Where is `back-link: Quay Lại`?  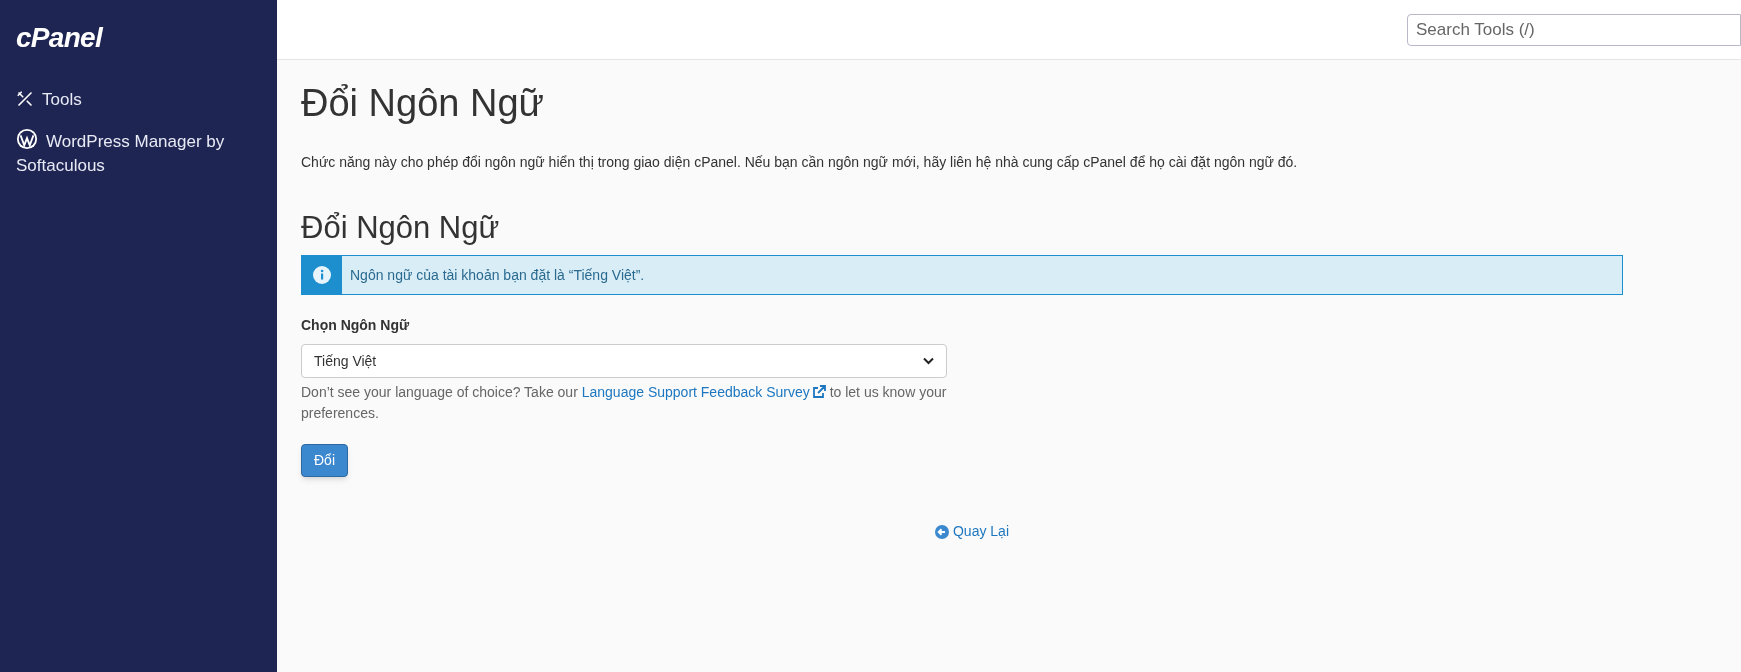
back-link: Quay Lại is located at coordinates (971, 532).